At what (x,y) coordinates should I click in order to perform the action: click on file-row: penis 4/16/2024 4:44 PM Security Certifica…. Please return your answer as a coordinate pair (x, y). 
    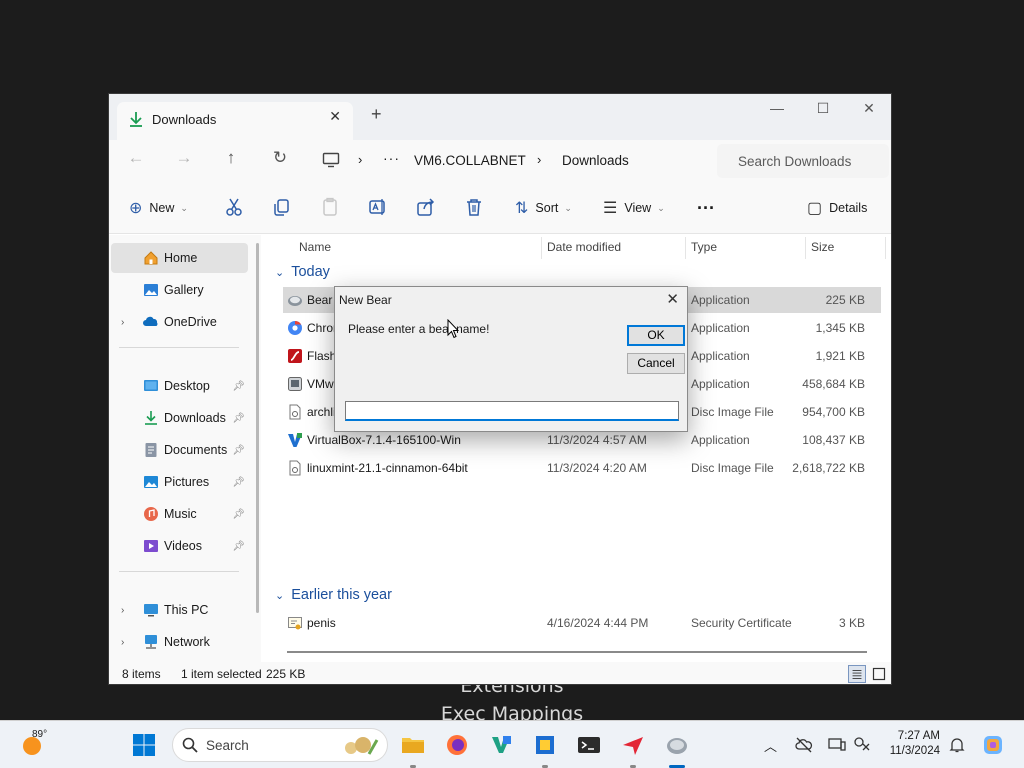
    Looking at the image, I should click on (582, 623).